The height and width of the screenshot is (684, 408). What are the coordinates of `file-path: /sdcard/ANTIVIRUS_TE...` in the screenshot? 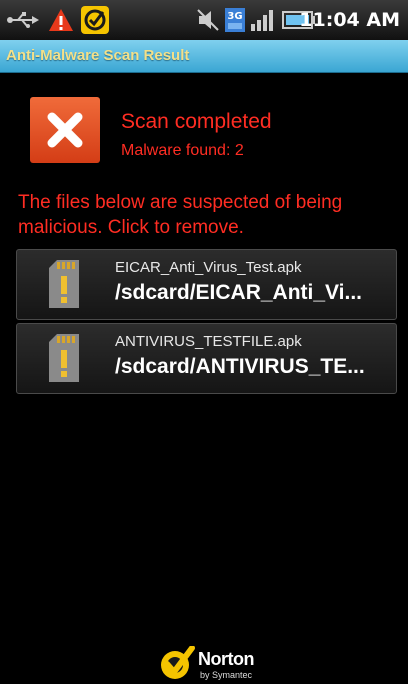 It's located at (240, 366).